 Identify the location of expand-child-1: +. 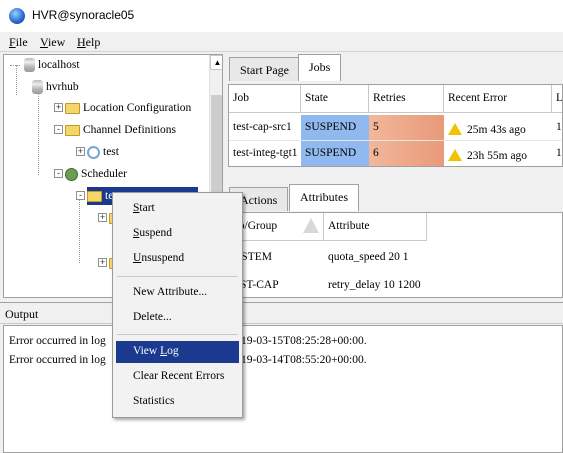
(102, 217).